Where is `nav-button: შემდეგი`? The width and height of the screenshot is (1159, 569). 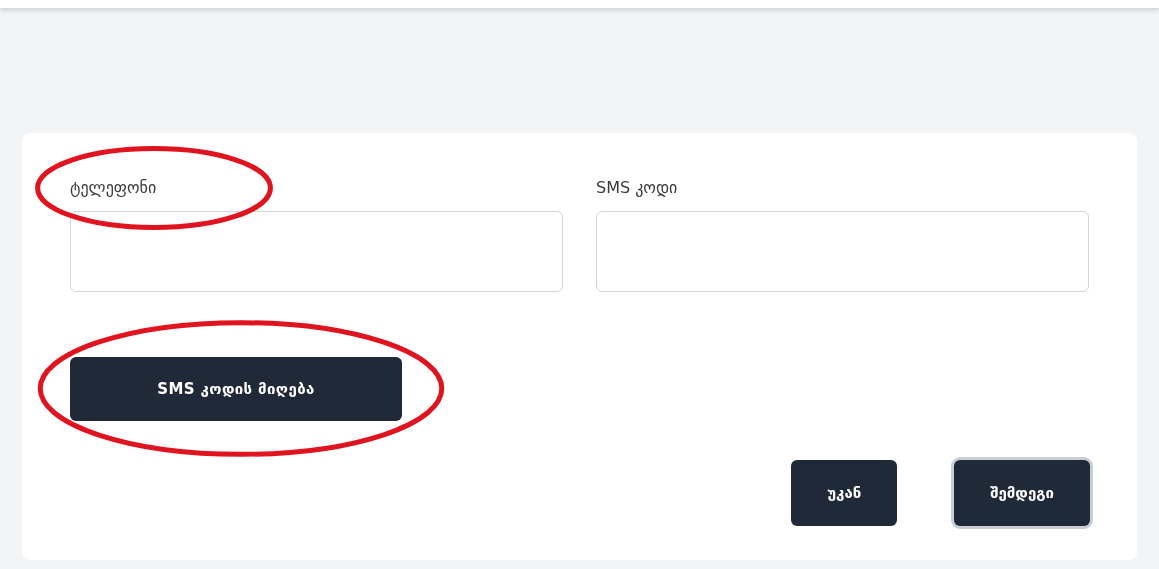
nav-button: შემდეგი is located at coordinates (1022, 493).